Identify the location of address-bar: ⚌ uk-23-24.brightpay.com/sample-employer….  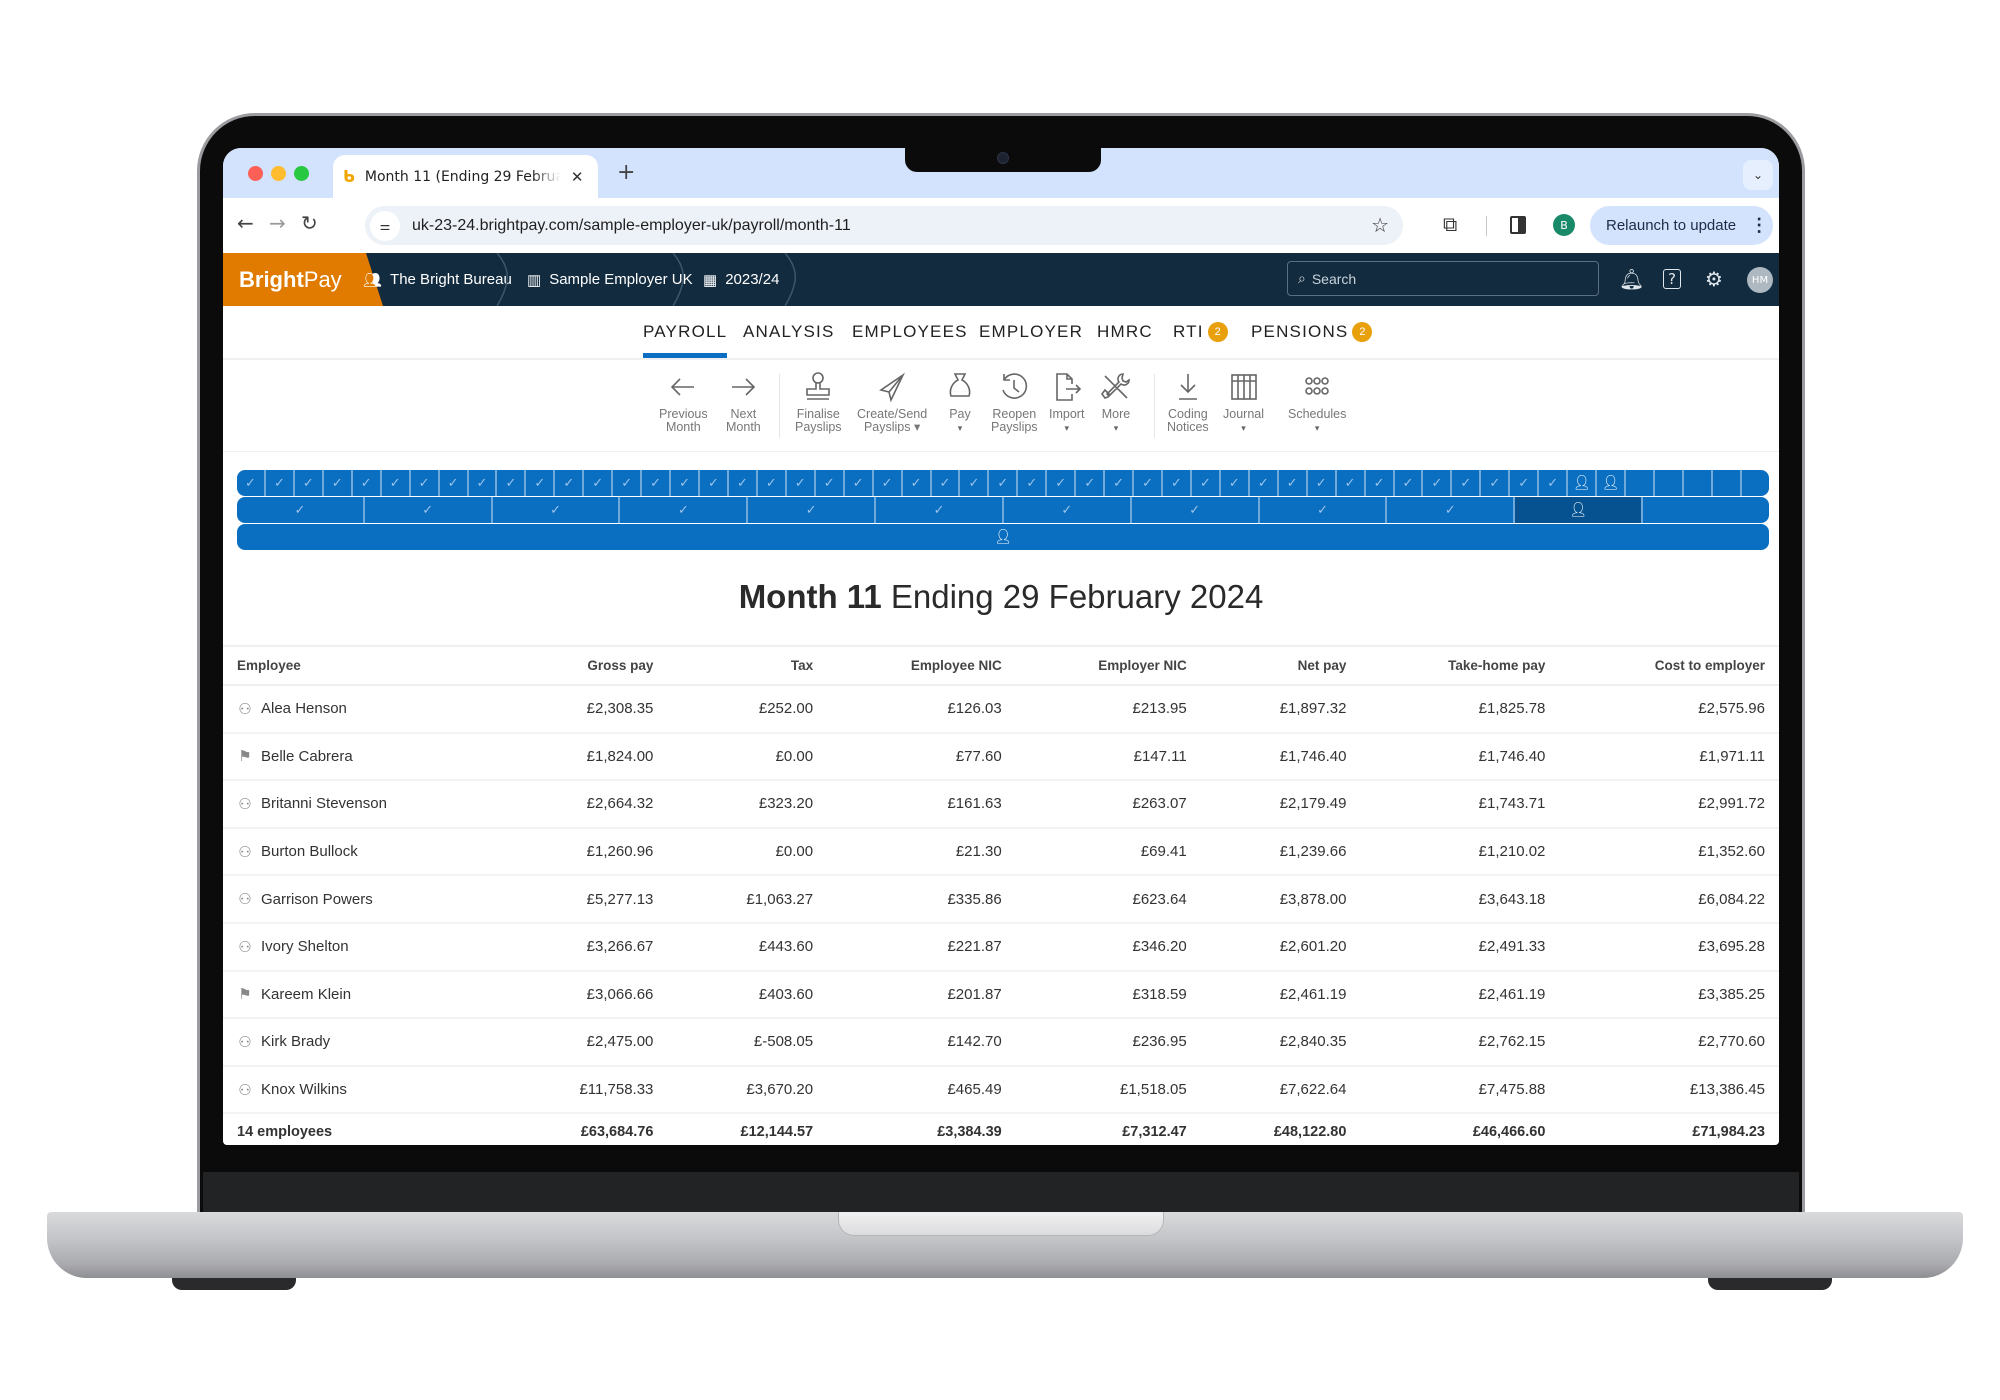
(884, 225).